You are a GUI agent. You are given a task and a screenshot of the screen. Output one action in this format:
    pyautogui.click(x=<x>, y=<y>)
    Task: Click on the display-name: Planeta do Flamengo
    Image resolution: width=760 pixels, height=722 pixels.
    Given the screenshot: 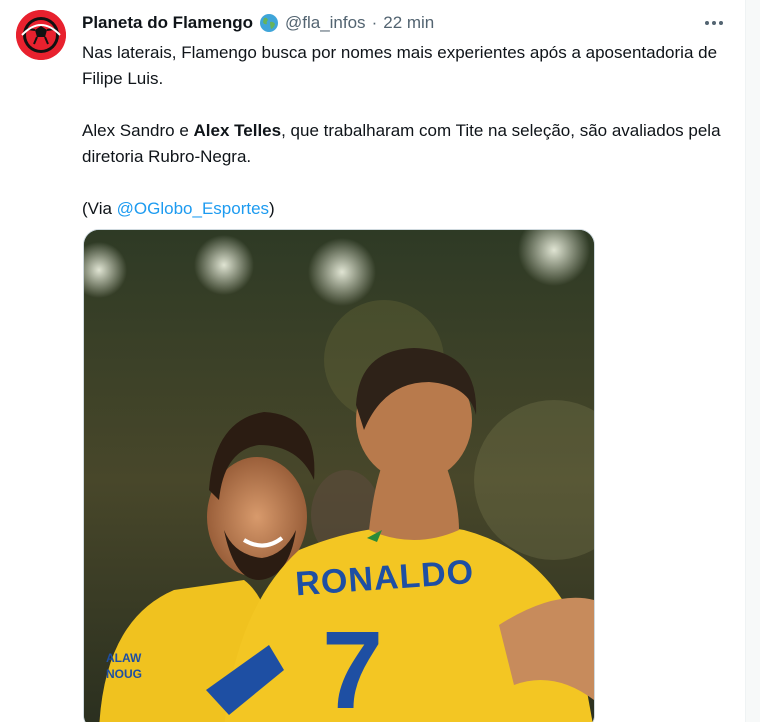 What is the action you would take?
    pyautogui.click(x=167, y=23)
    